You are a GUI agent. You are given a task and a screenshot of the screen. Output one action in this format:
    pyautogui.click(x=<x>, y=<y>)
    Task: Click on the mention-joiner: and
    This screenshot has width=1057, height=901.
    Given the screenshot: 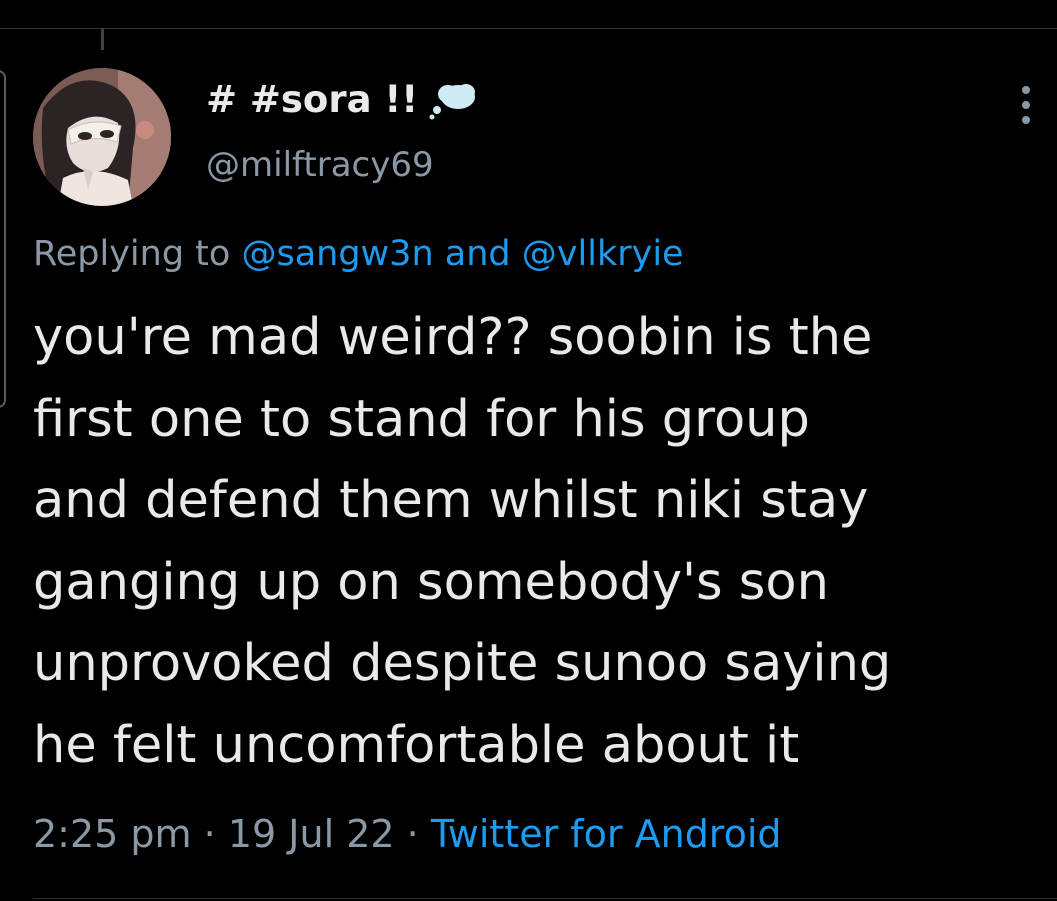 What is the action you would take?
    pyautogui.click(x=477, y=254)
    